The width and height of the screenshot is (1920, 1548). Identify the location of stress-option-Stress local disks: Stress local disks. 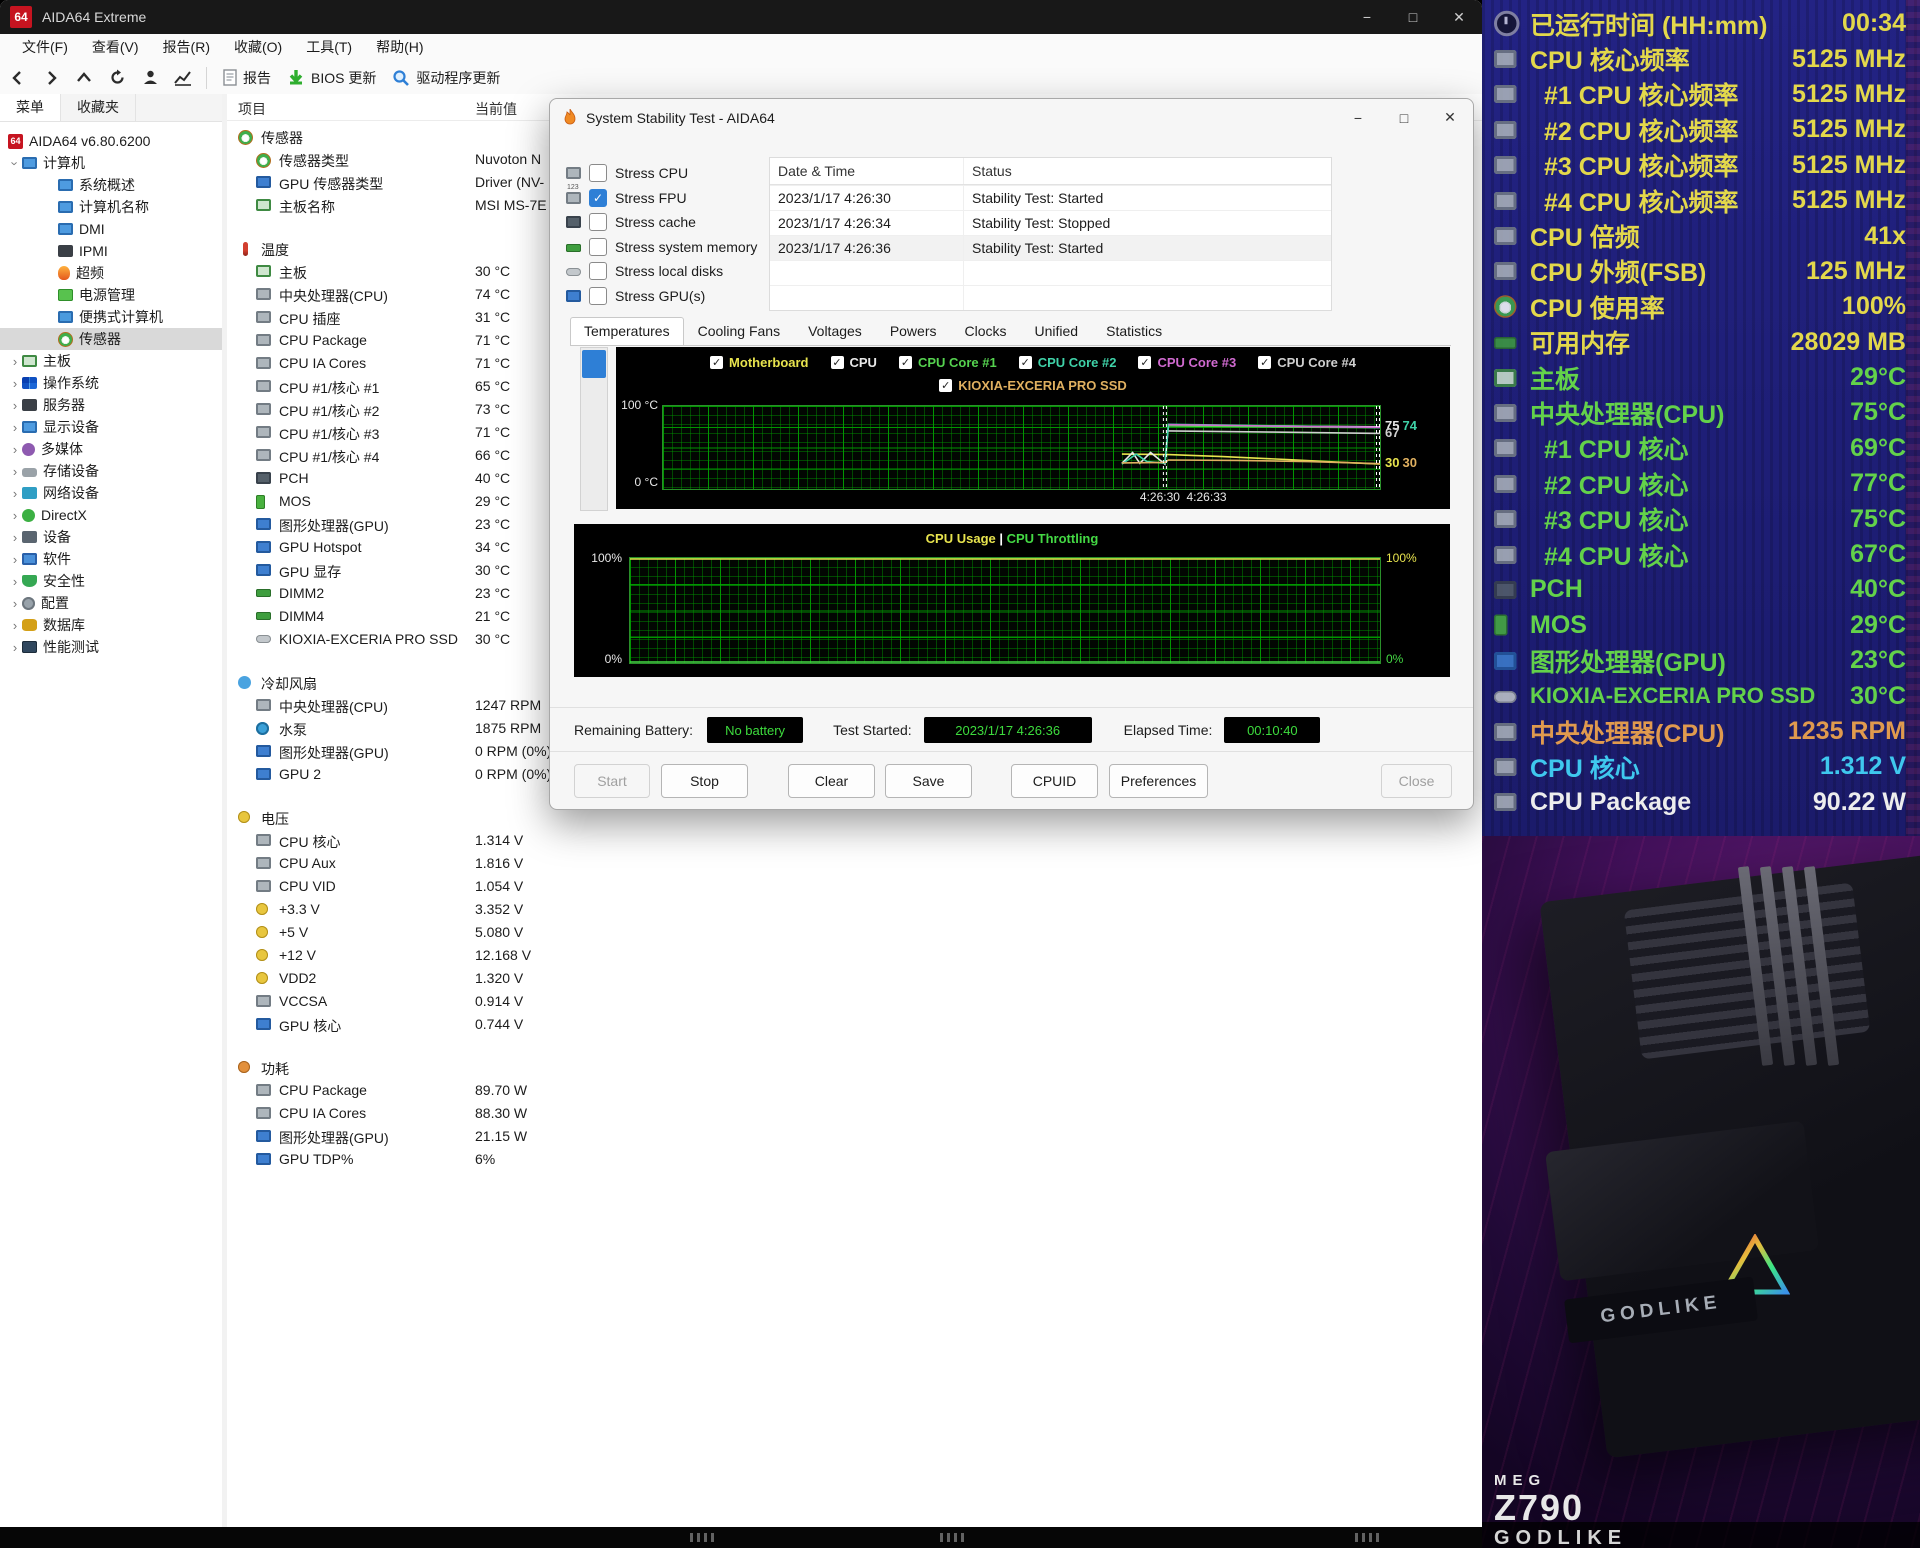
(666, 271).